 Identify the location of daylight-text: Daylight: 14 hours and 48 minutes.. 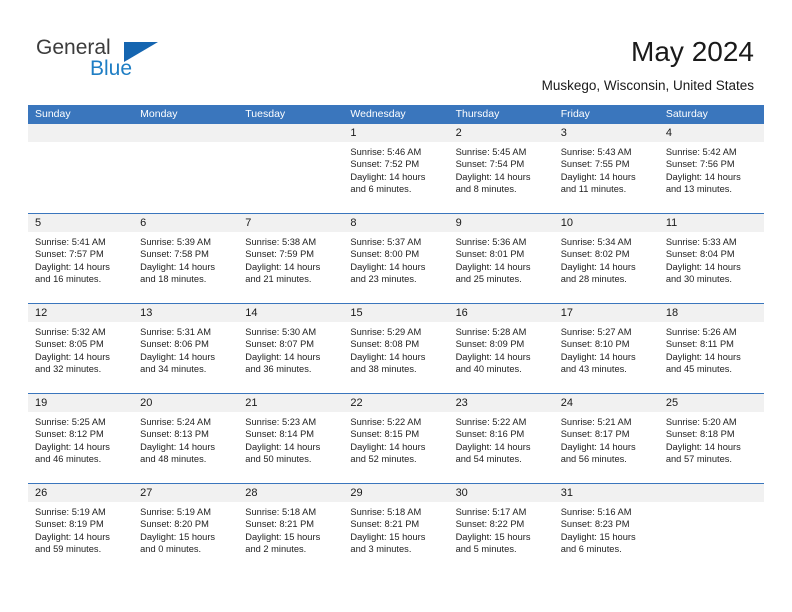
(178, 453).